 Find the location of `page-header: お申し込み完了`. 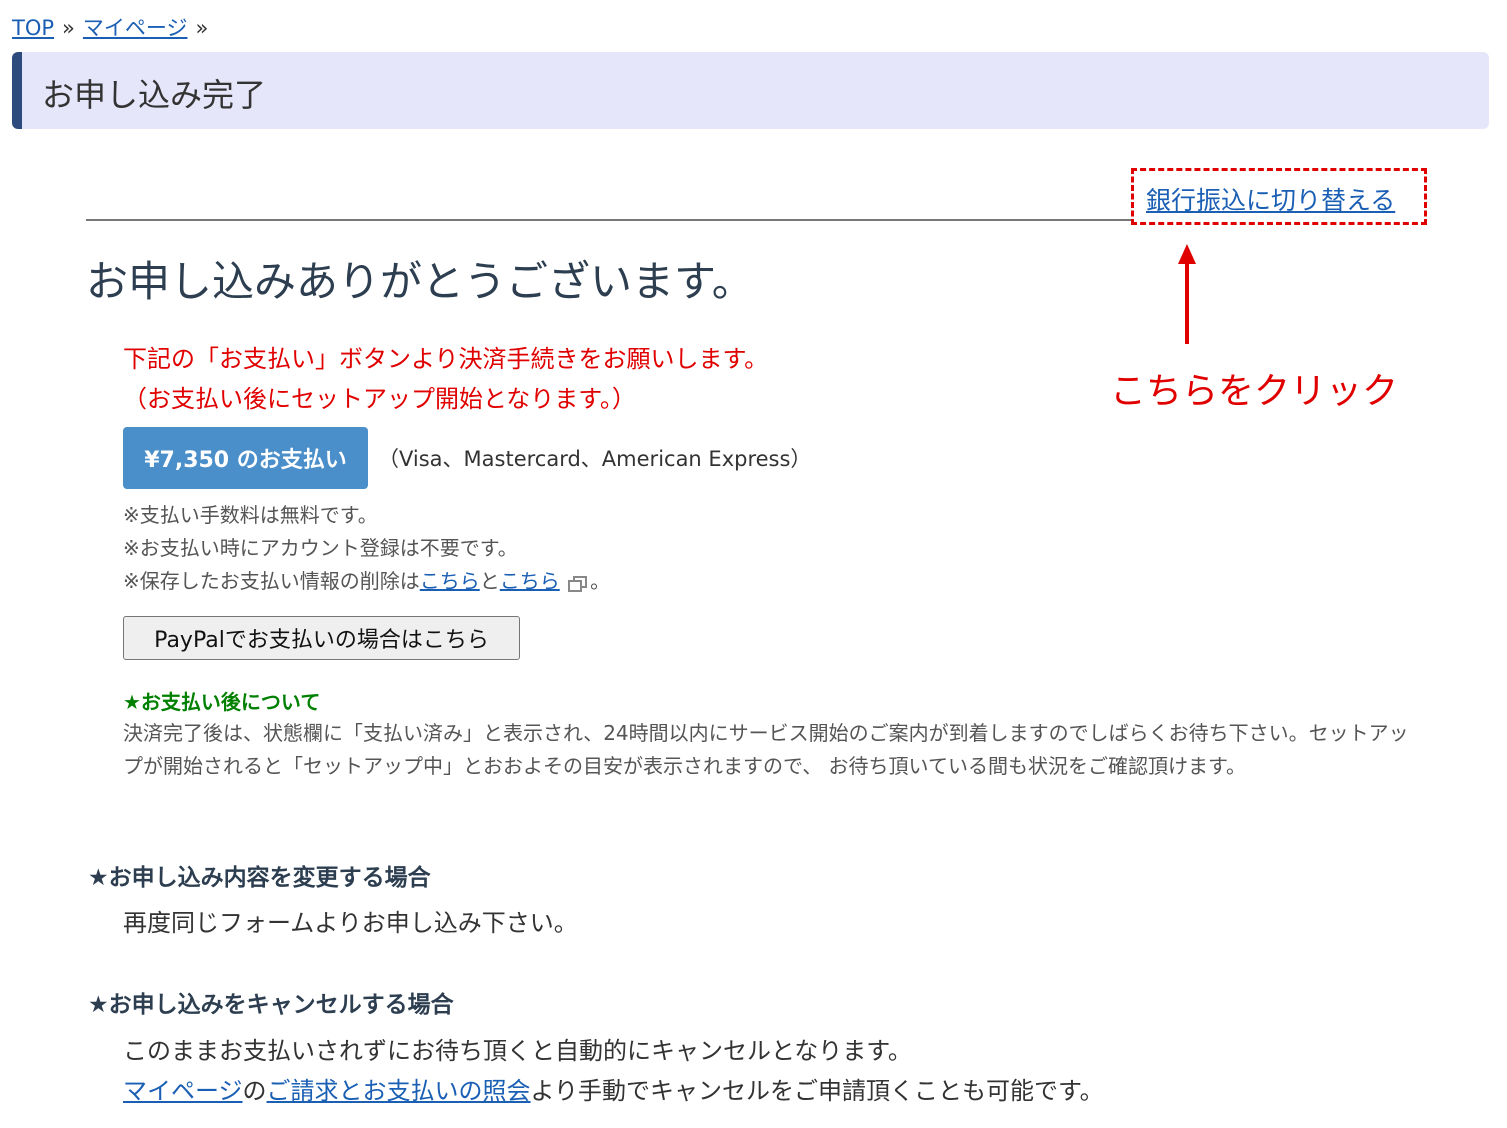

page-header: お申し込み完了 is located at coordinates (750, 90).